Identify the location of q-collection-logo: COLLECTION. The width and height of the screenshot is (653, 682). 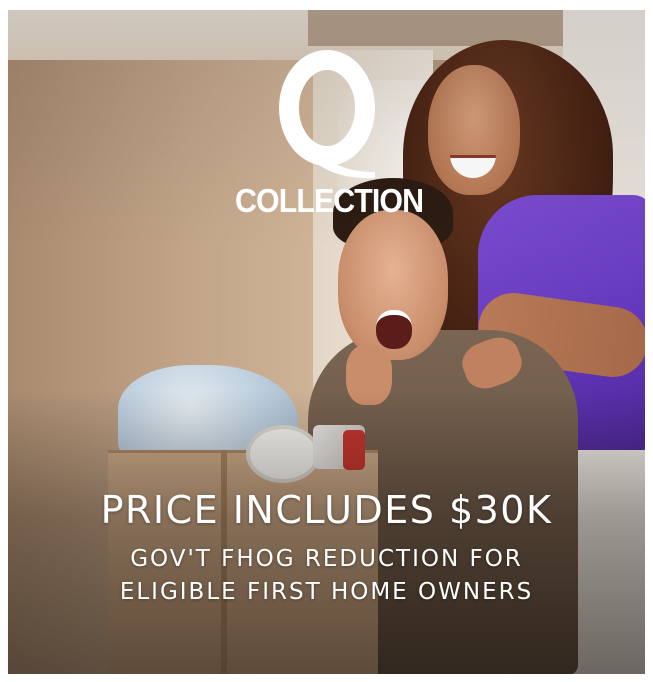
(327, 139).